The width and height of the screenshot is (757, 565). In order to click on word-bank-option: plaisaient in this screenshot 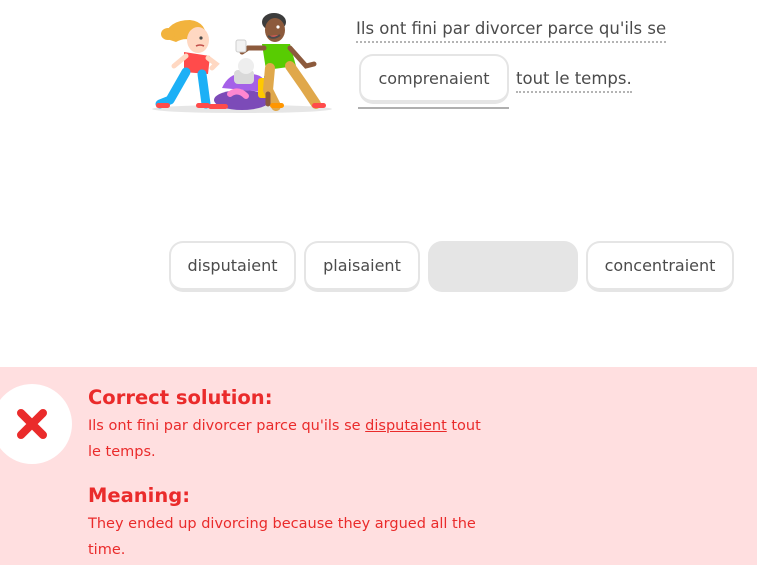, I will do `click(362, 266)`.